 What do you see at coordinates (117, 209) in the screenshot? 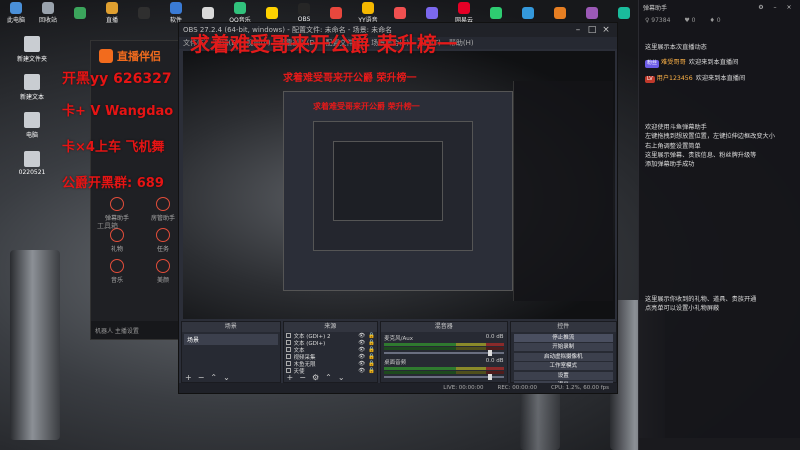
I see `toolbox-item: 弹幕助手` at bounding box center [117, 209].